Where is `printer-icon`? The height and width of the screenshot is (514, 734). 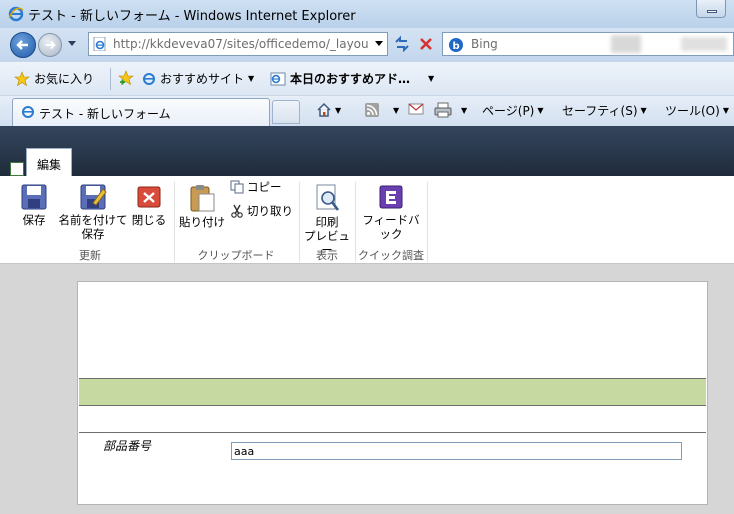
printer-icon is located at coordinates (443, 110).